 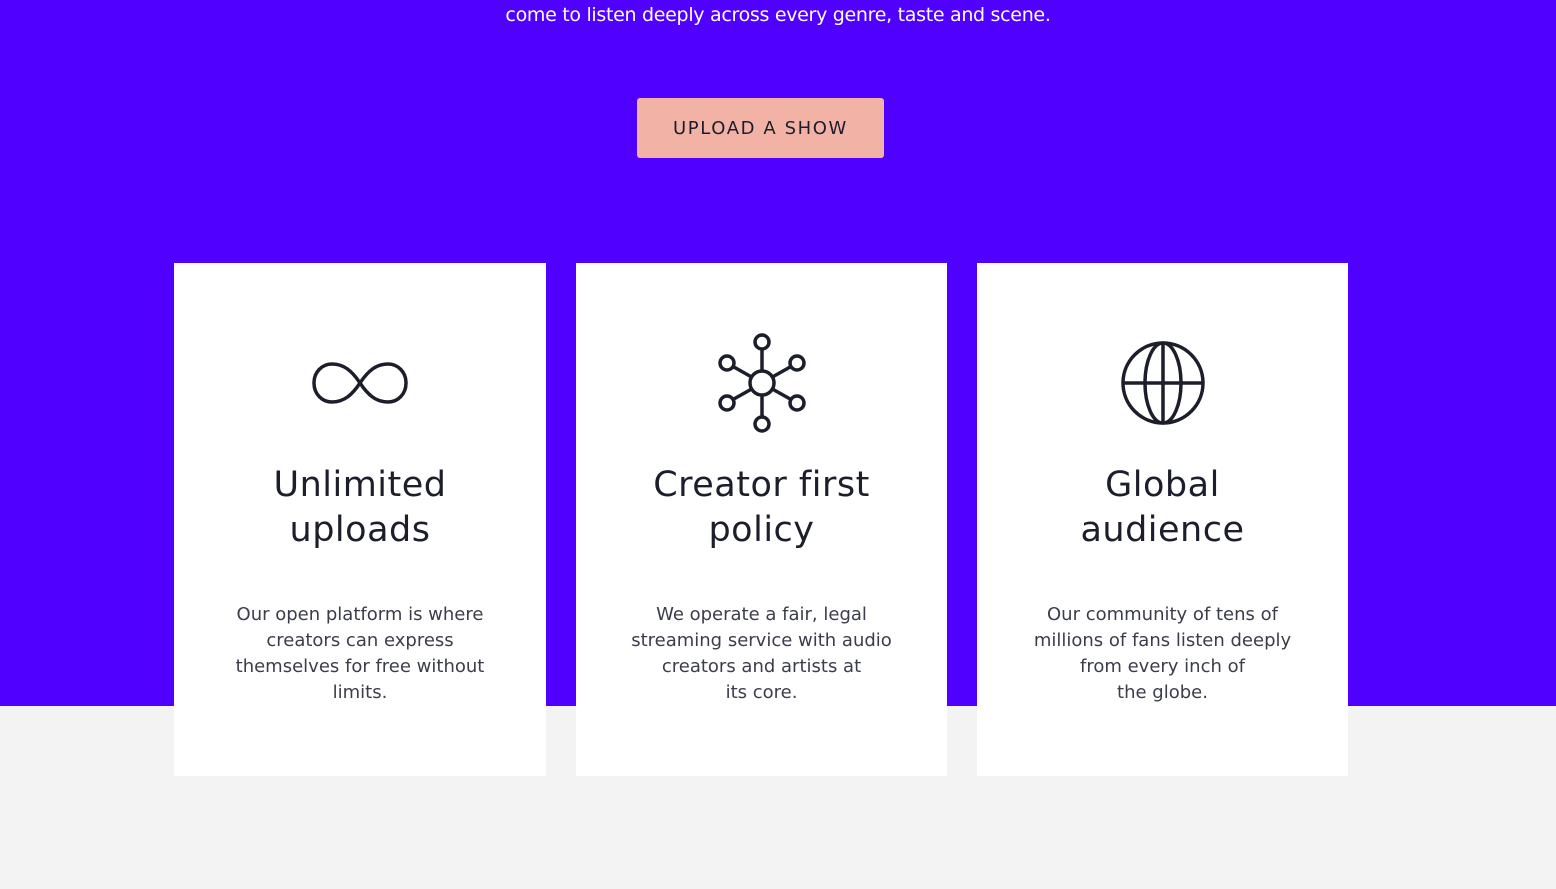 What do you see at coordinates (1162, 507) in the screenshot?
I see `feature-title: Global audience` at bounding box center [1162, 507].